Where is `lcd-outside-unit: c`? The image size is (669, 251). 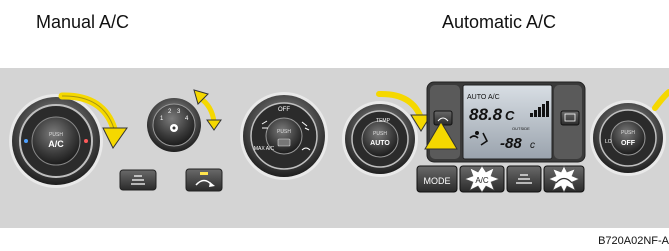 lcd-outside-unit: c is located at coordinates (532, 145).